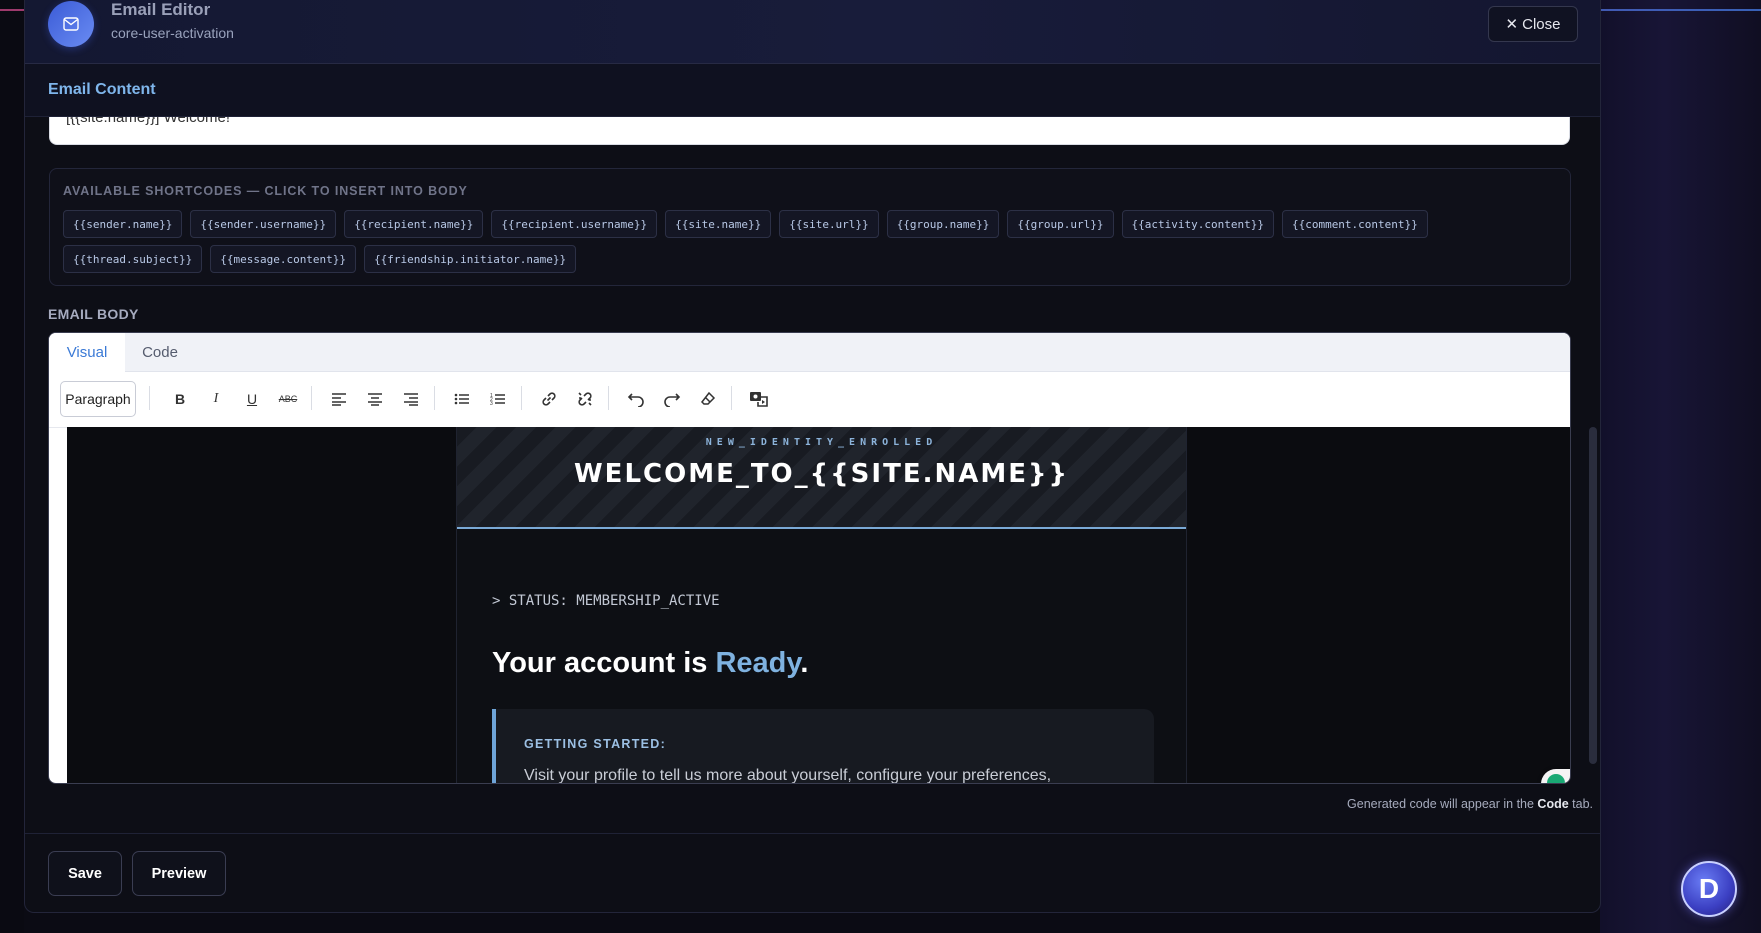  Describe the element at coordinates (1680, 466) in the screenshot. I see `background-right` at that location.